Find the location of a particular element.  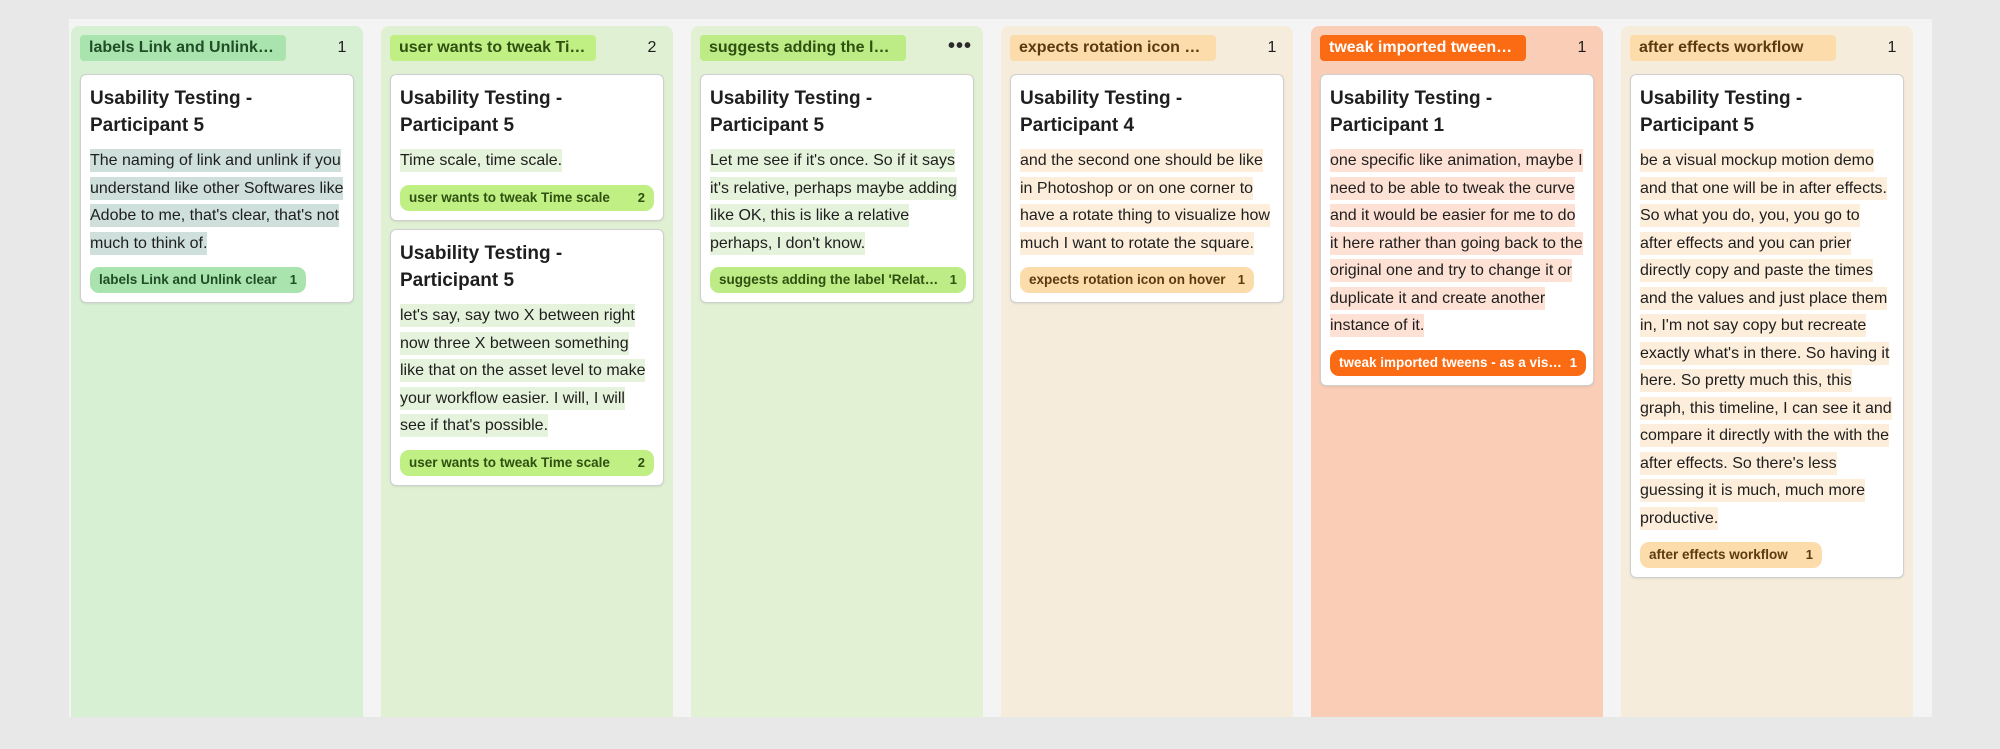

card-tag: suggests adding the label 'Relative' 1 is located at coordinates (838, 280).